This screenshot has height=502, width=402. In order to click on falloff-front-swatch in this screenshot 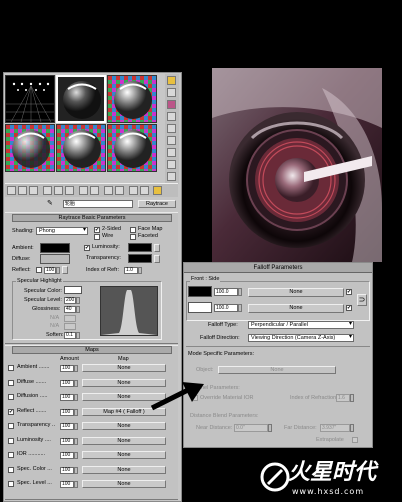, I will do `click(200, 291)`.